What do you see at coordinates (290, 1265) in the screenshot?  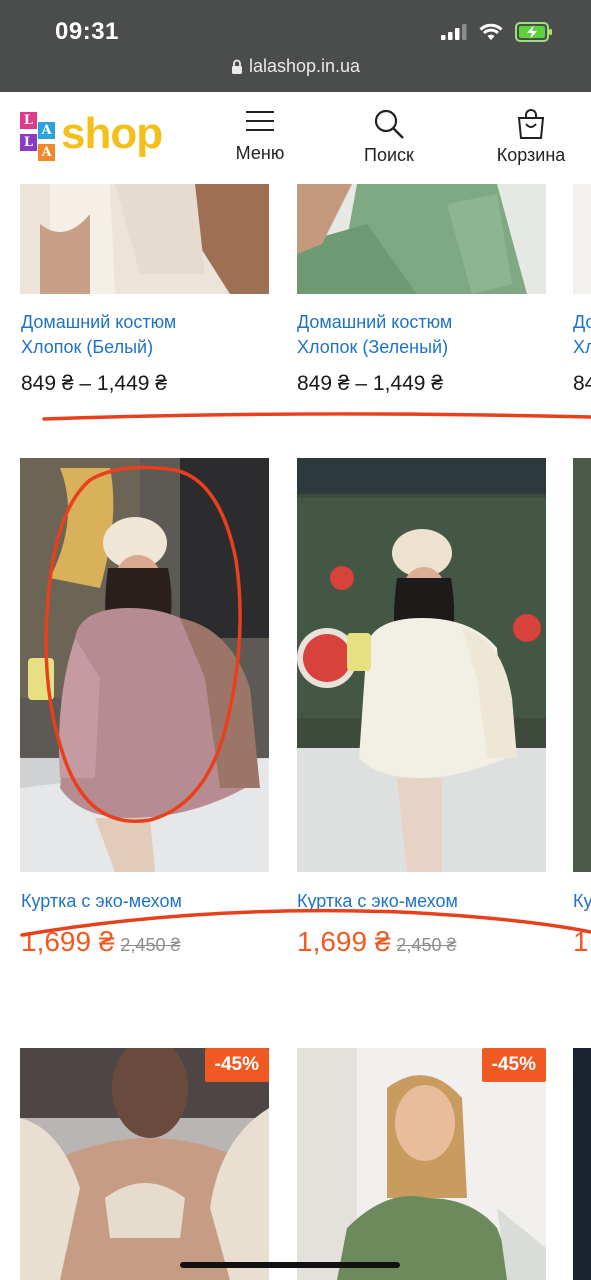 I see `home-indicator` at bounding box center [290, 1265].